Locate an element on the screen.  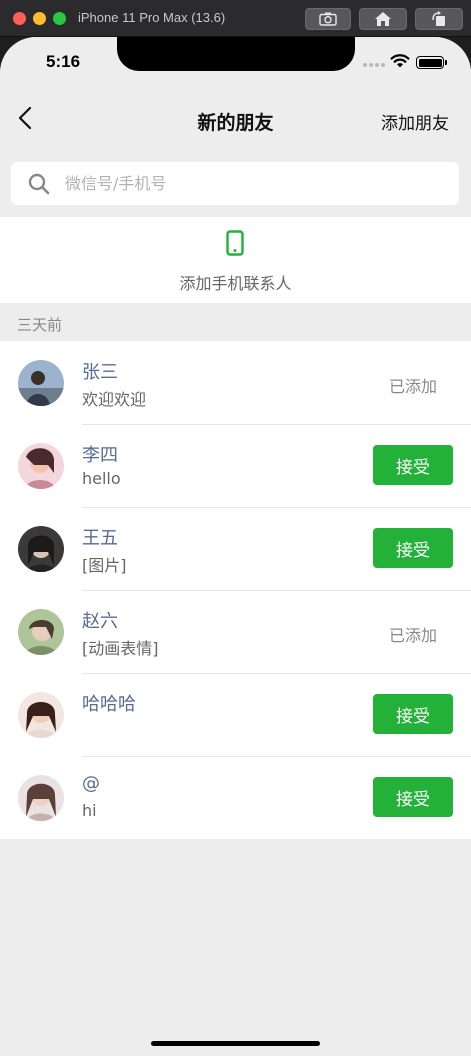
status-time: 5:16 is located at coordinates (63, 61).